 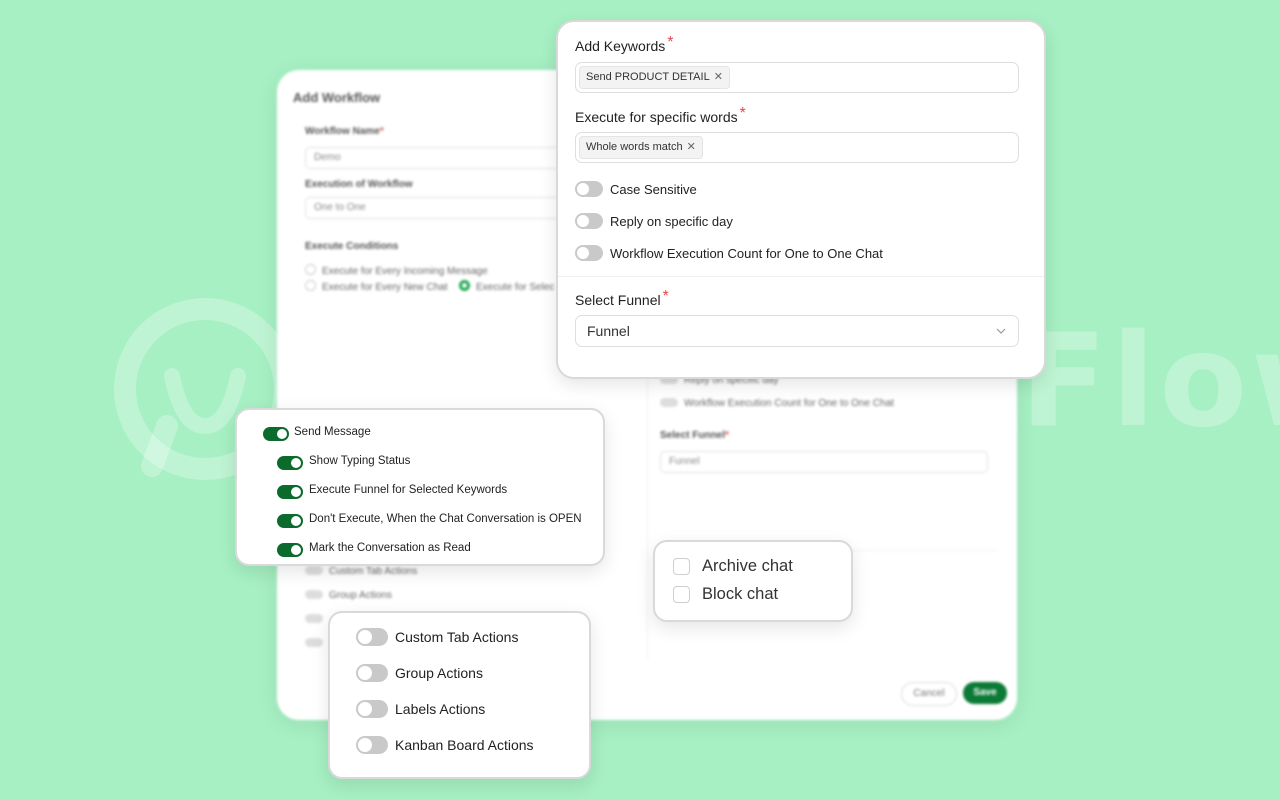 I want to click on bg-funnel-select: Funnel, so click(x=824, y=462).